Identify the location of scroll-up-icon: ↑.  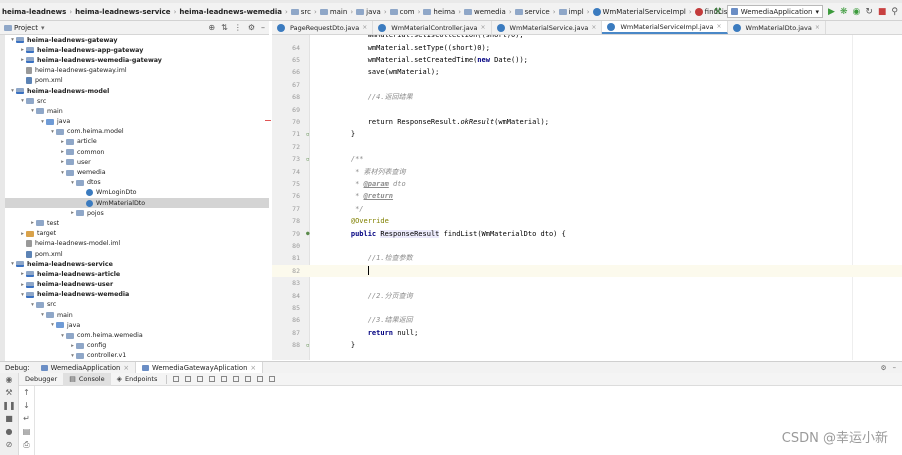
(26, 392).